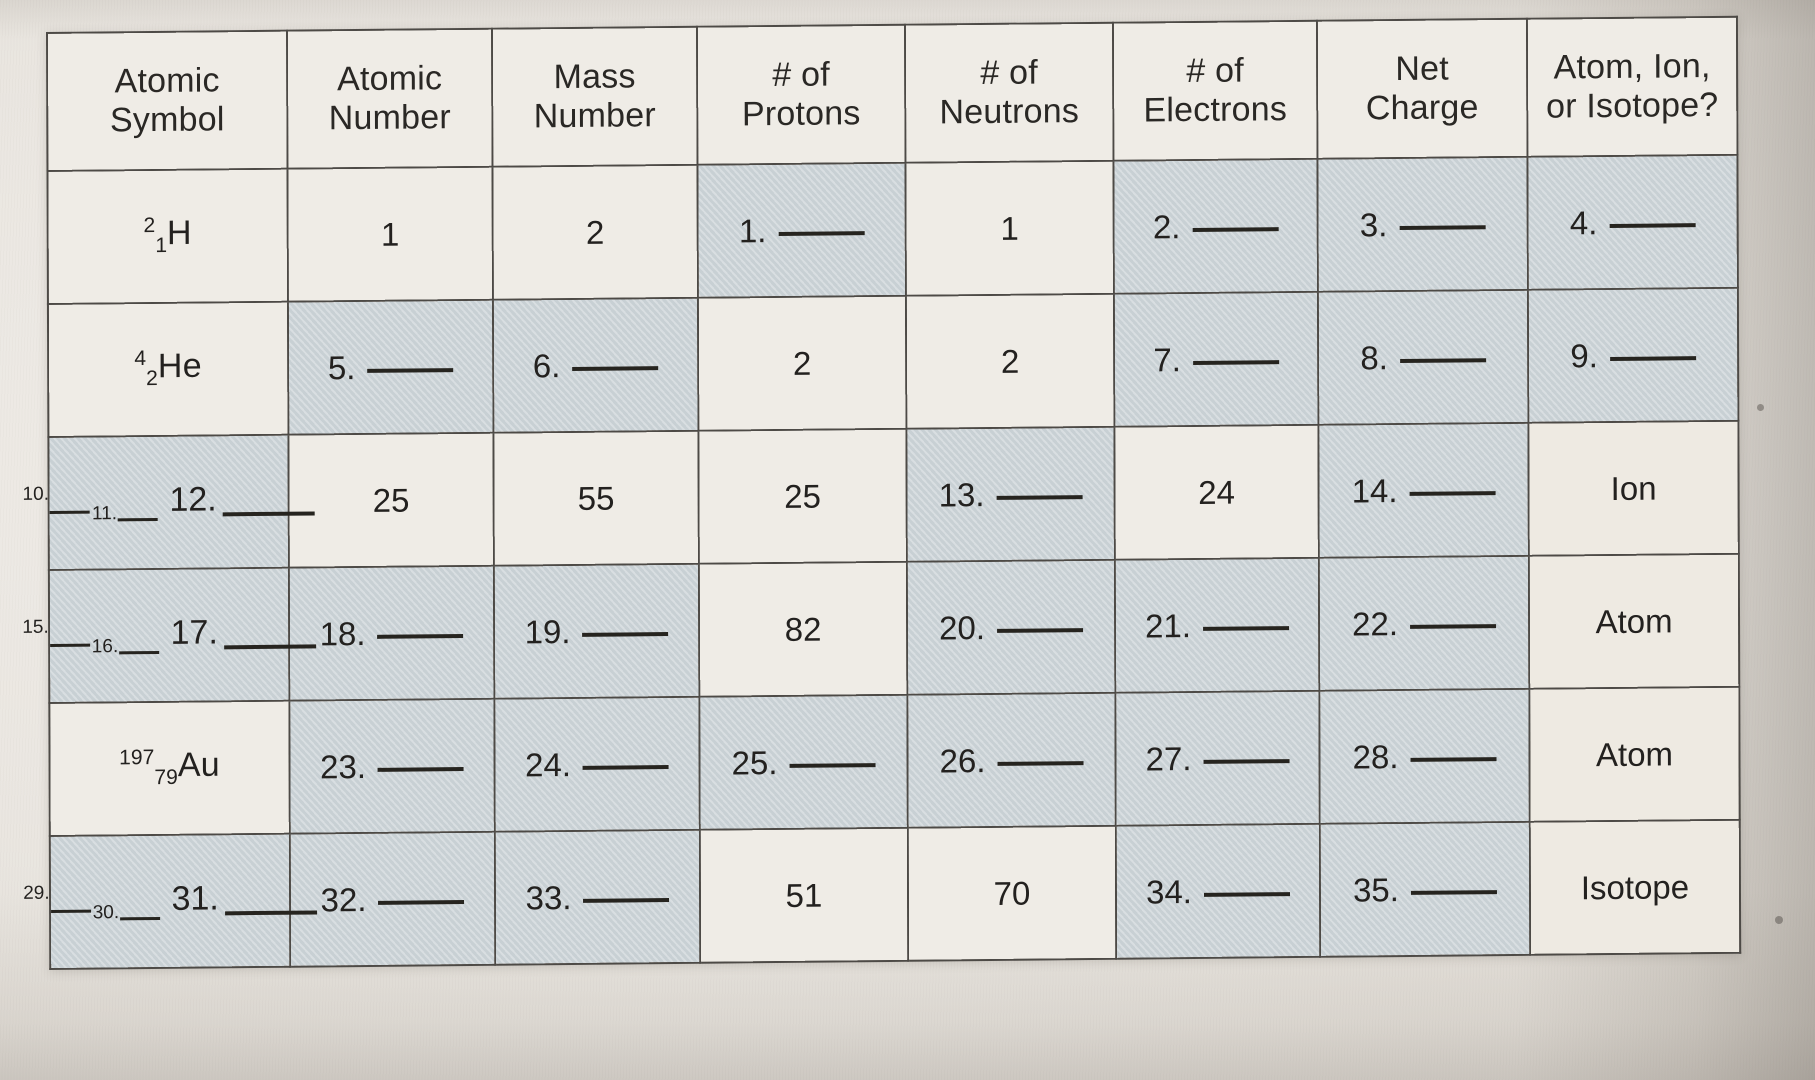 The height and width of the screenshot is (1080, 1815). I want to click on cell-net-charge: 8., so click(1423, 357).